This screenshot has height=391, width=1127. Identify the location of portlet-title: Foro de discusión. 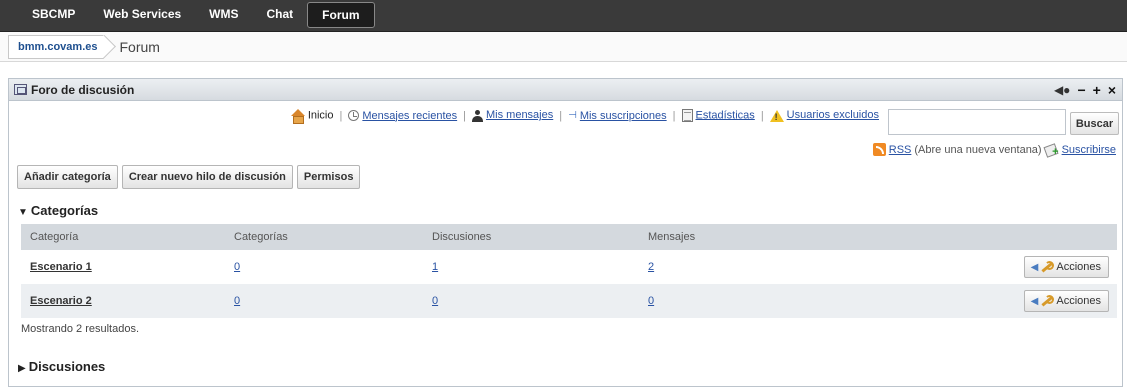
(83, 89).